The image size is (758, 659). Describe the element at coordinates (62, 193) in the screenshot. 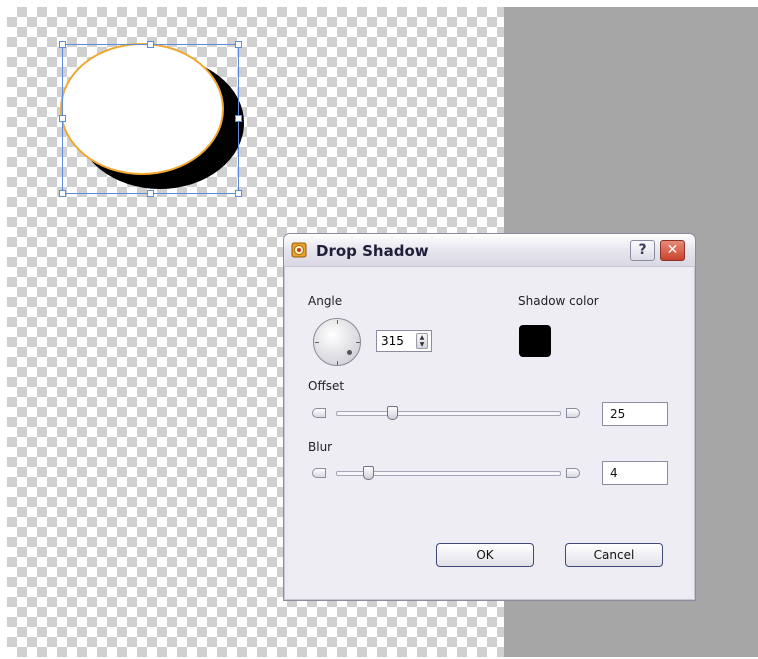

I see `selection-handle-bottom-left` at that location.